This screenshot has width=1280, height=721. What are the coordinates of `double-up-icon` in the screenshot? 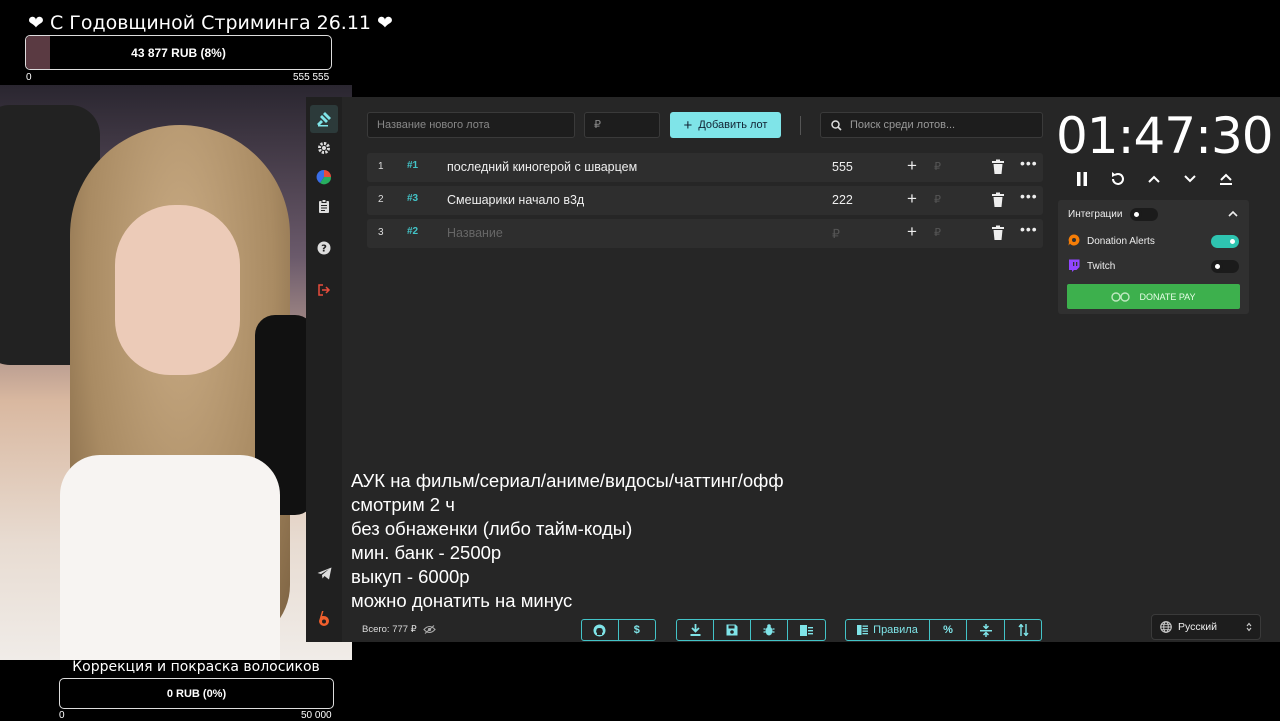 It's located at (1226, 179).